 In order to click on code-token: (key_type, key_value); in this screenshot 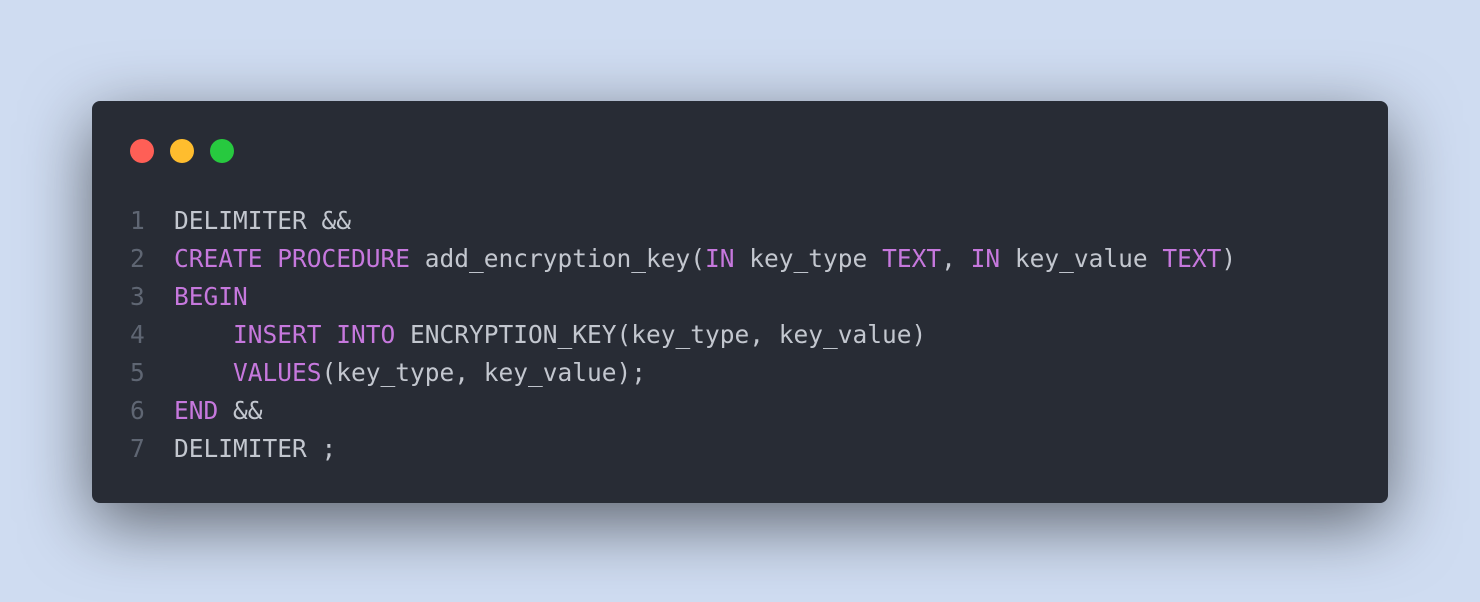, I will do `click(484, 372)`.